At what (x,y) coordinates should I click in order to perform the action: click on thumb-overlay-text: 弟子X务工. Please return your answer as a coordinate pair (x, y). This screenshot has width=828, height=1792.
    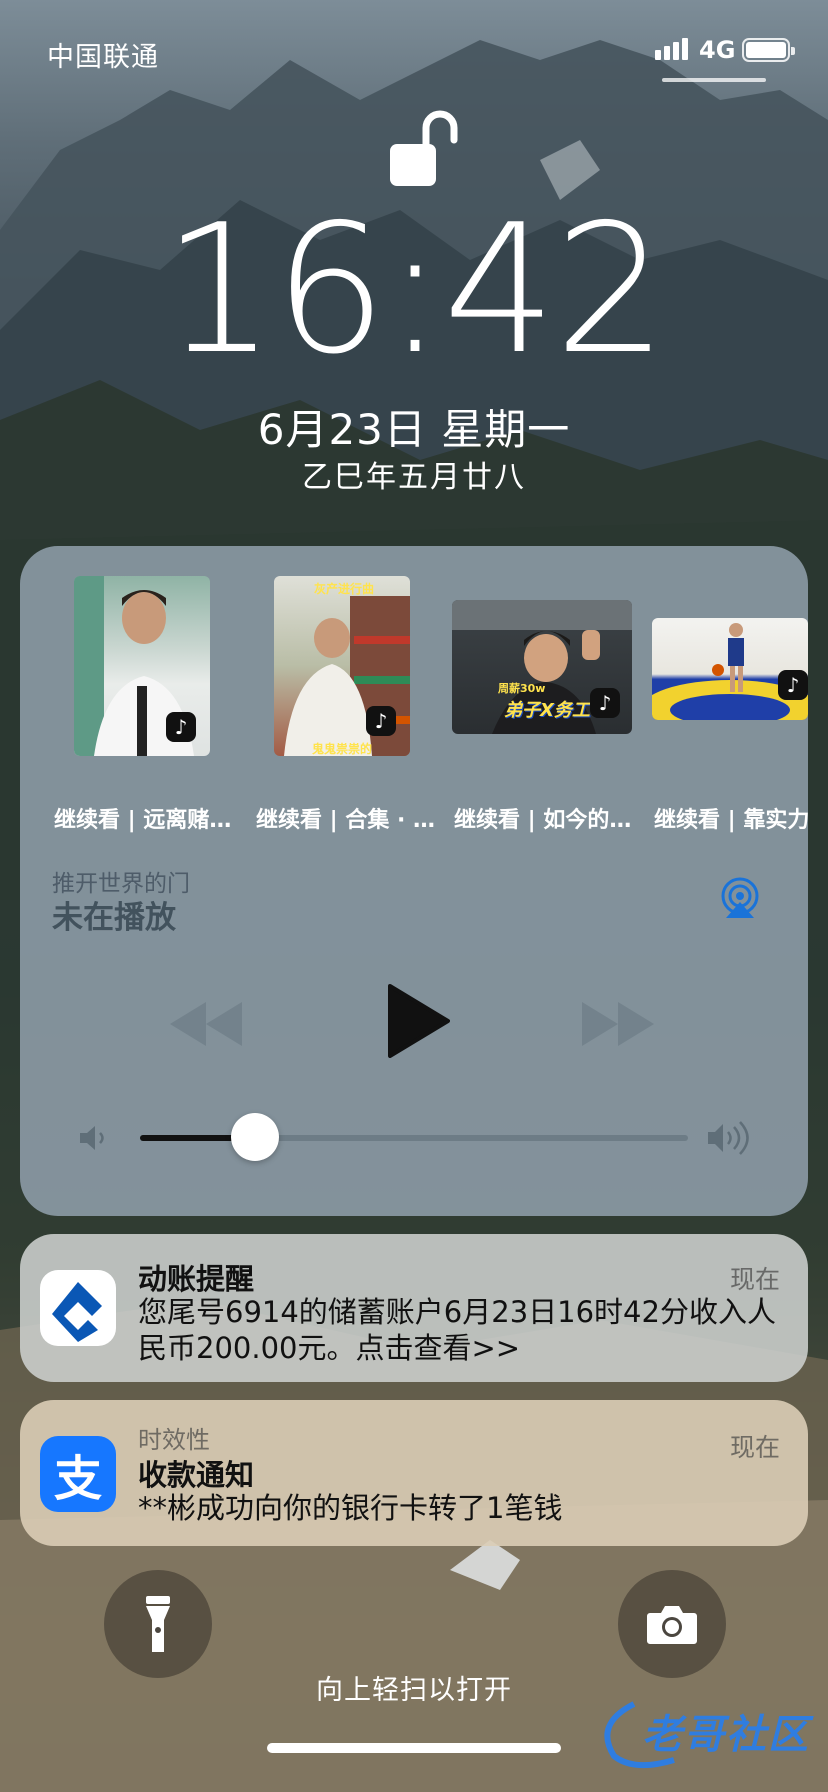
    Looking at the image, I should click on (547, 710).